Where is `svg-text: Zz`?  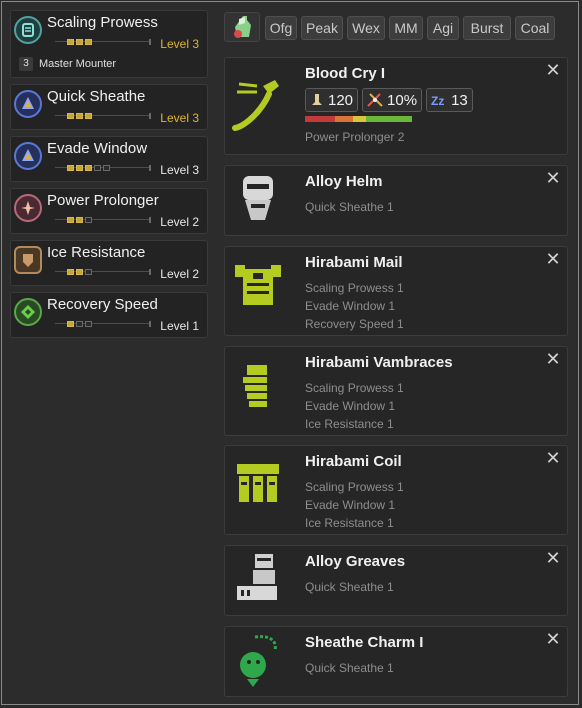 svg-text: Zz is located at coordinates (437, 101).